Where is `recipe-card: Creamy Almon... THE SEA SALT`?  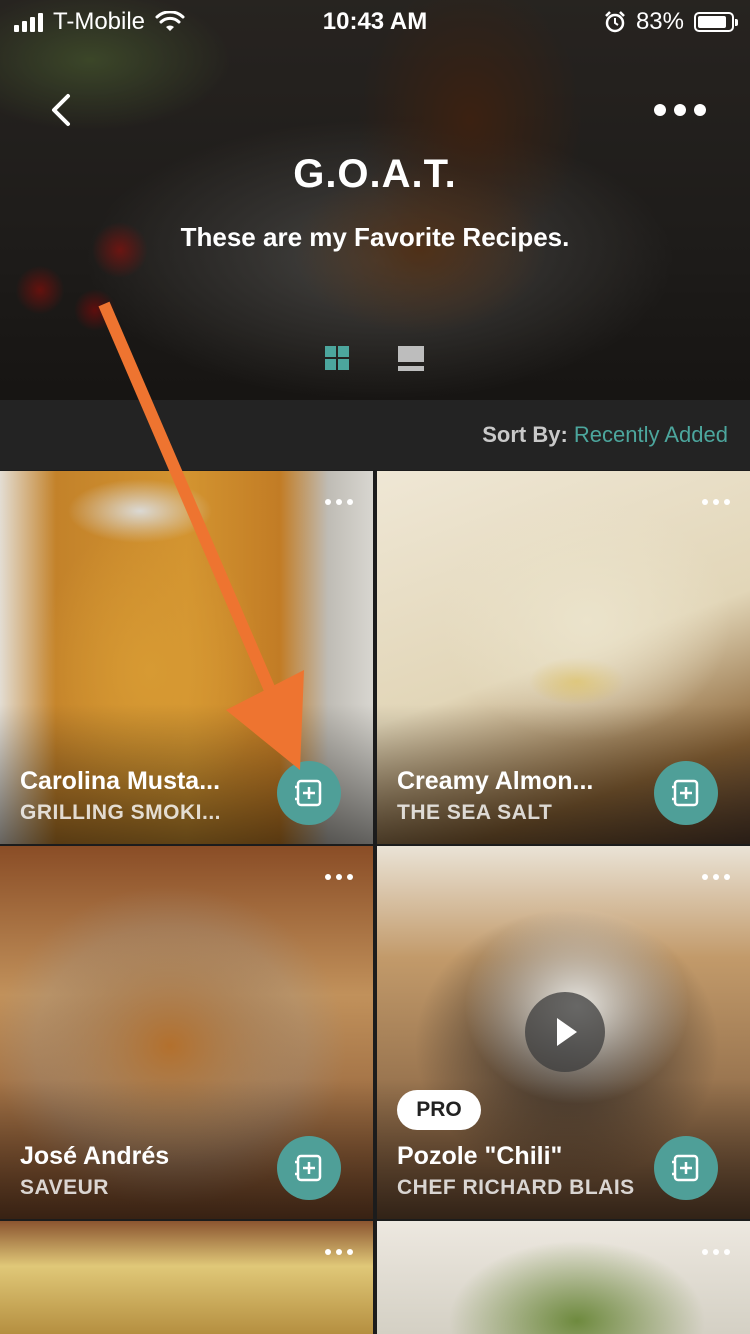
recipe-card: Creamy Almon... THE SEA SALT is located at coordinates (563, 657).